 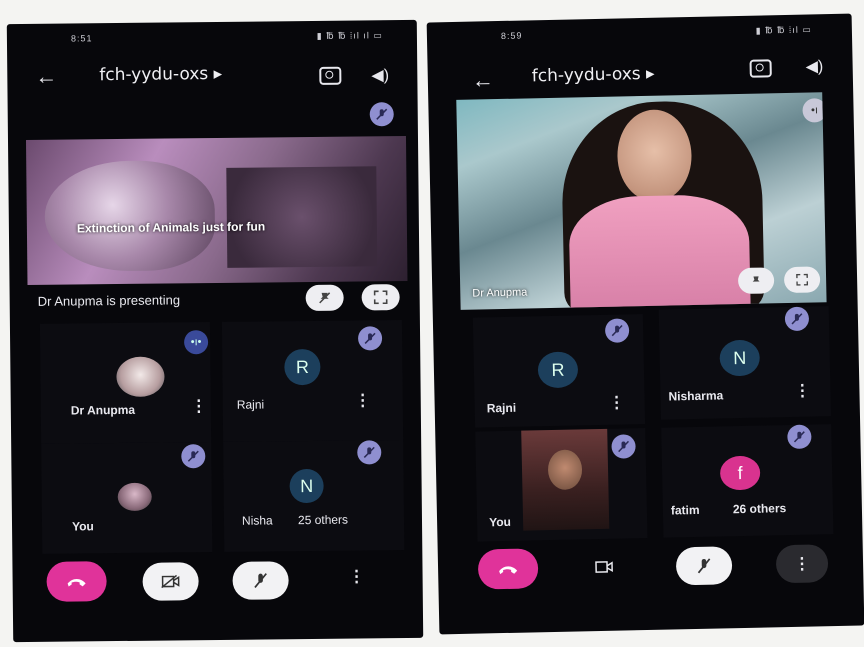 What do you see at coordinates (565, 470) in the screenshot?
I see `self-face` at bounding box center [565, 470].